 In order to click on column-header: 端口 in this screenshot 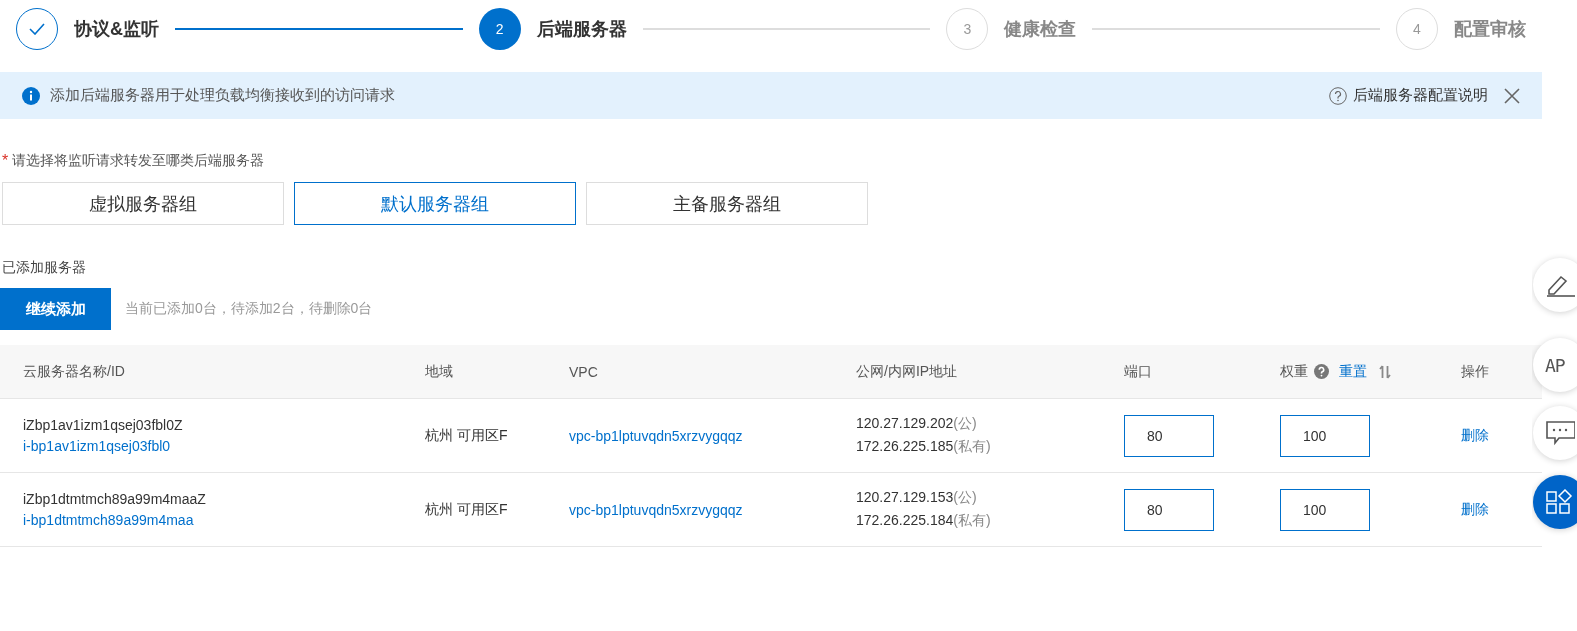, I will do `click(1138, 371)`.